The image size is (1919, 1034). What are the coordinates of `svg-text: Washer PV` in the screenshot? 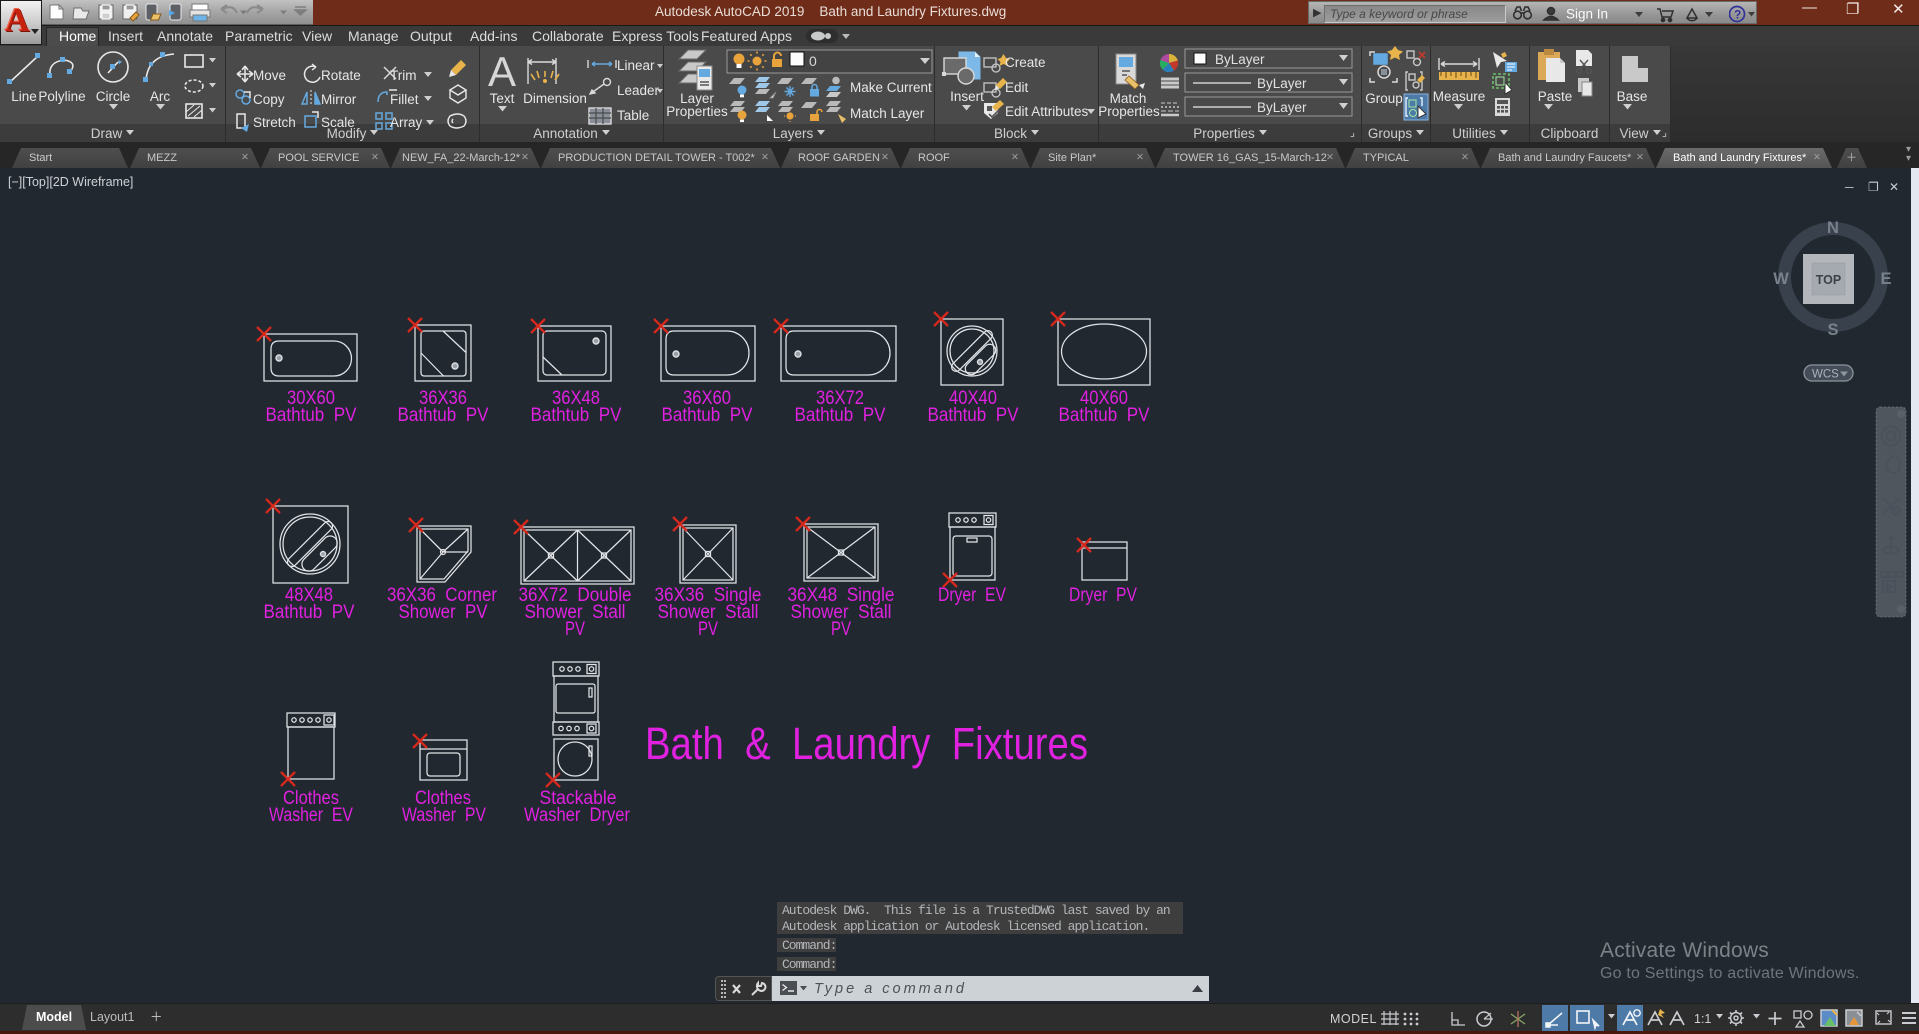 It's located at (444, 815).